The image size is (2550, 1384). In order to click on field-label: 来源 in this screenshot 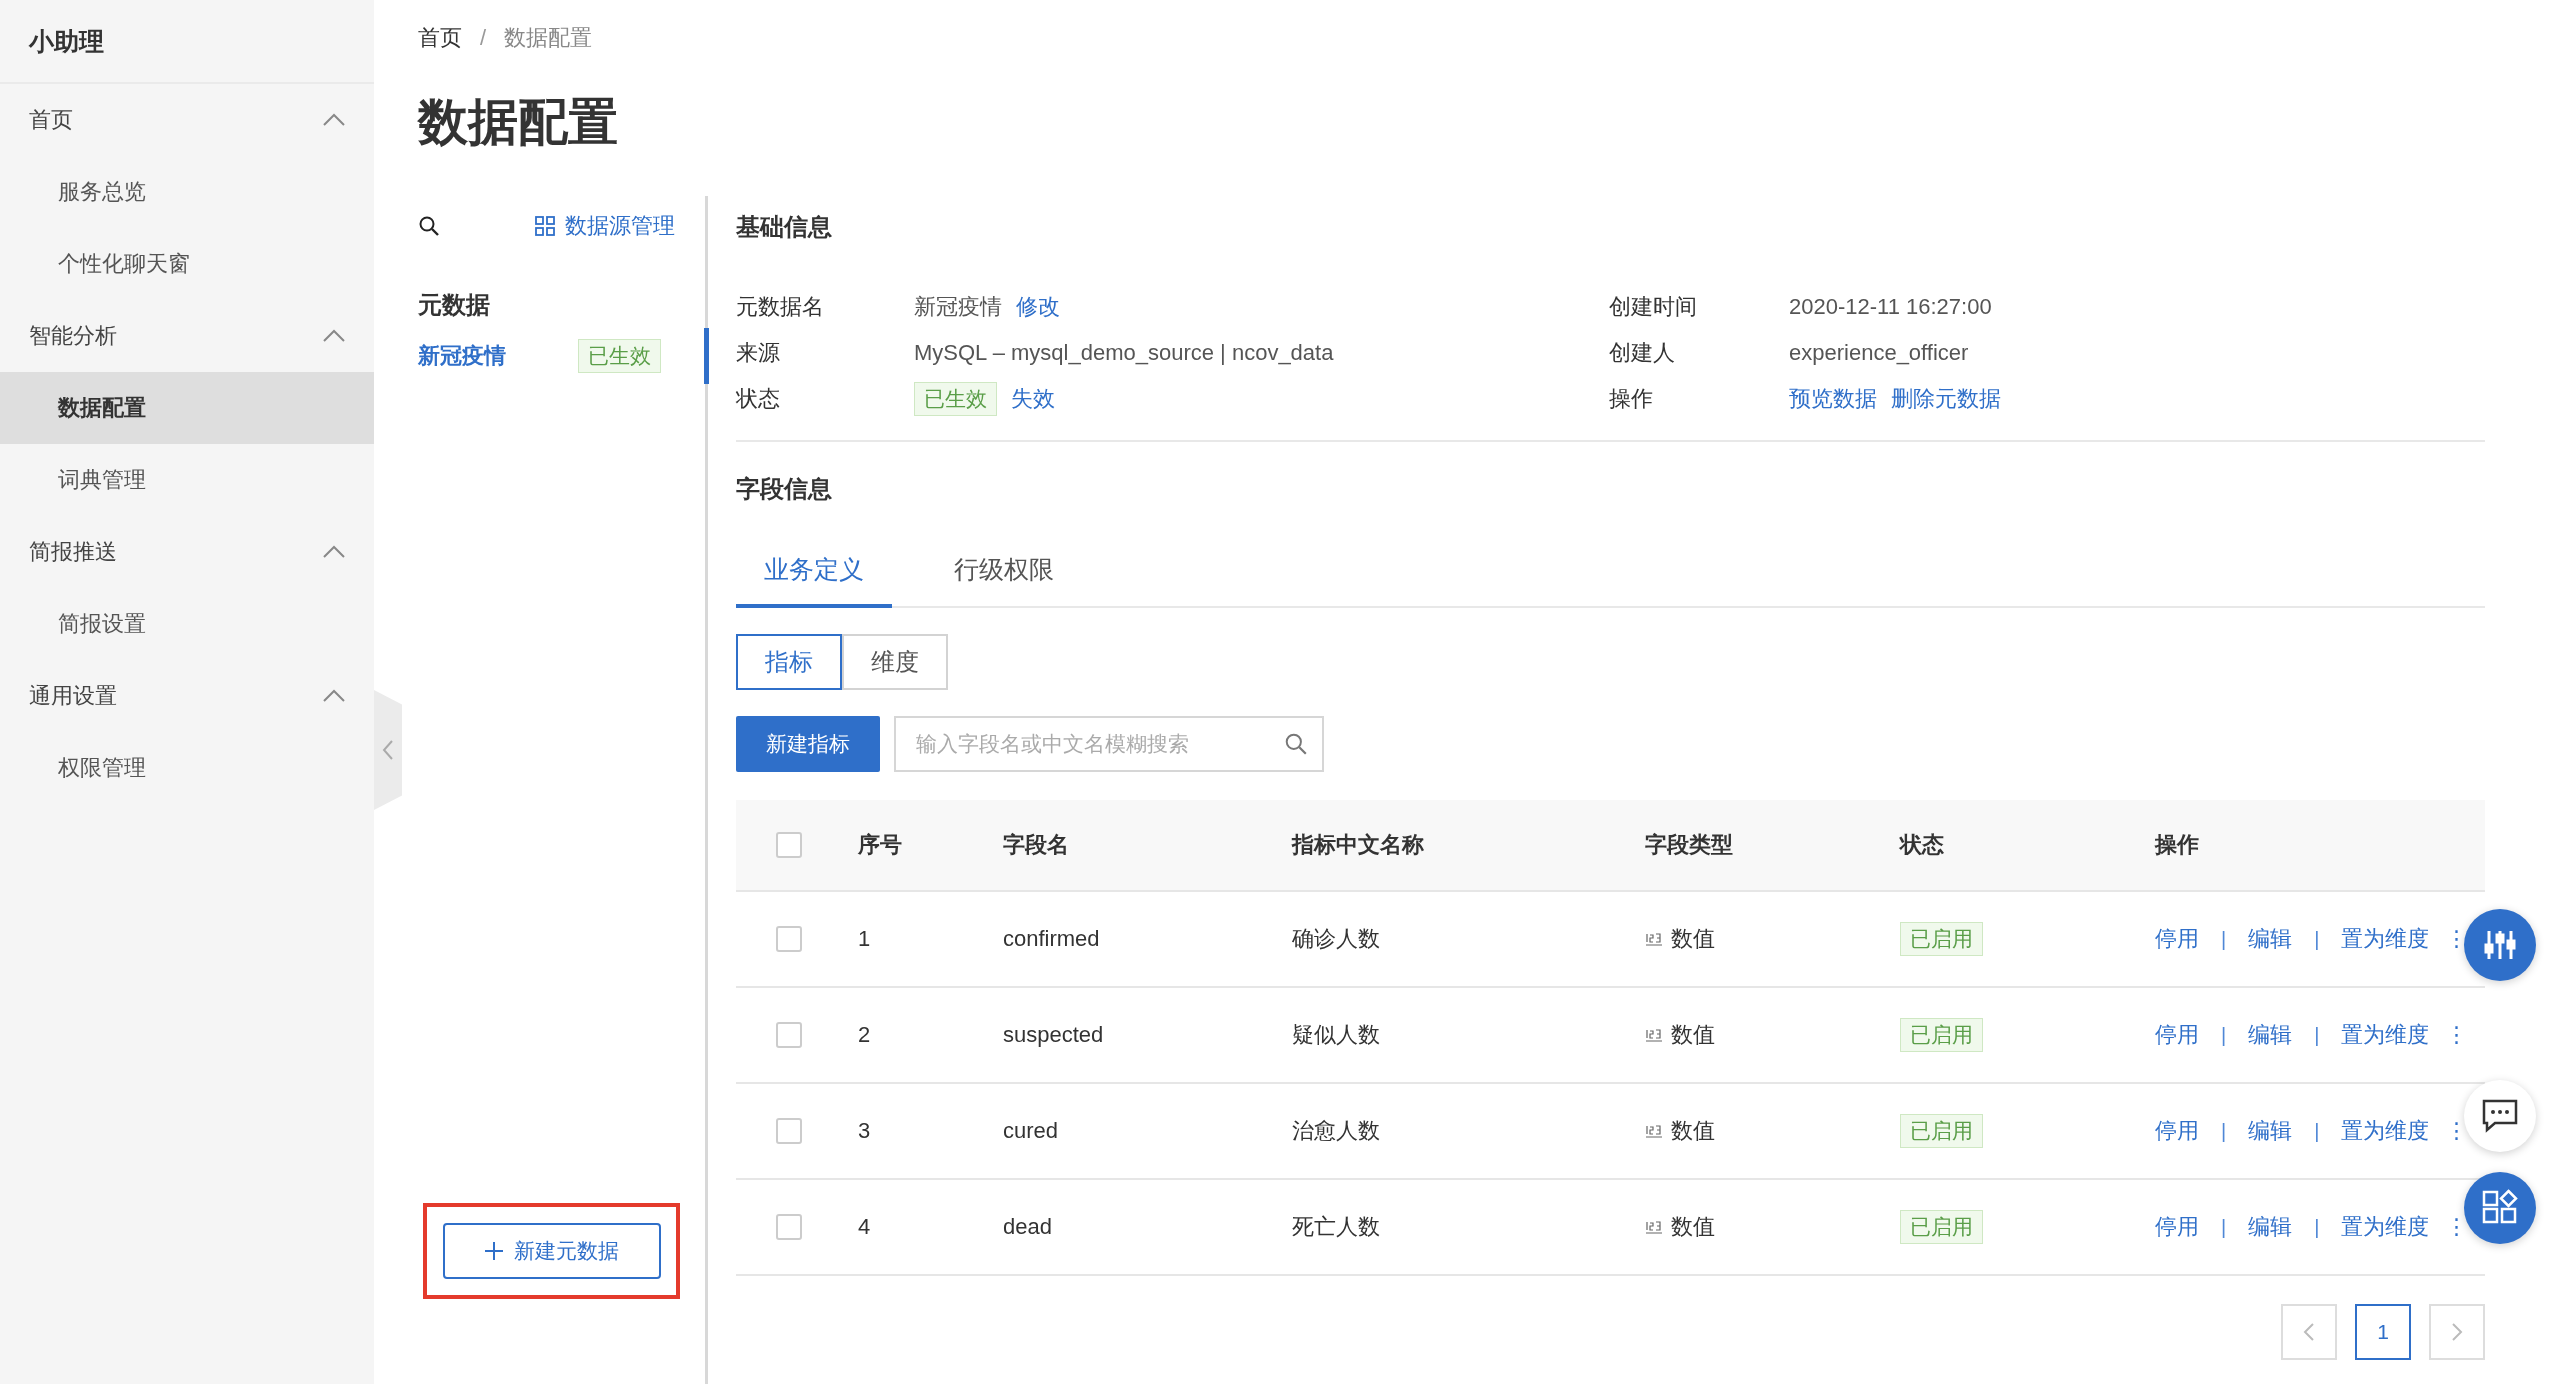, I will do `click(758, 353)`.